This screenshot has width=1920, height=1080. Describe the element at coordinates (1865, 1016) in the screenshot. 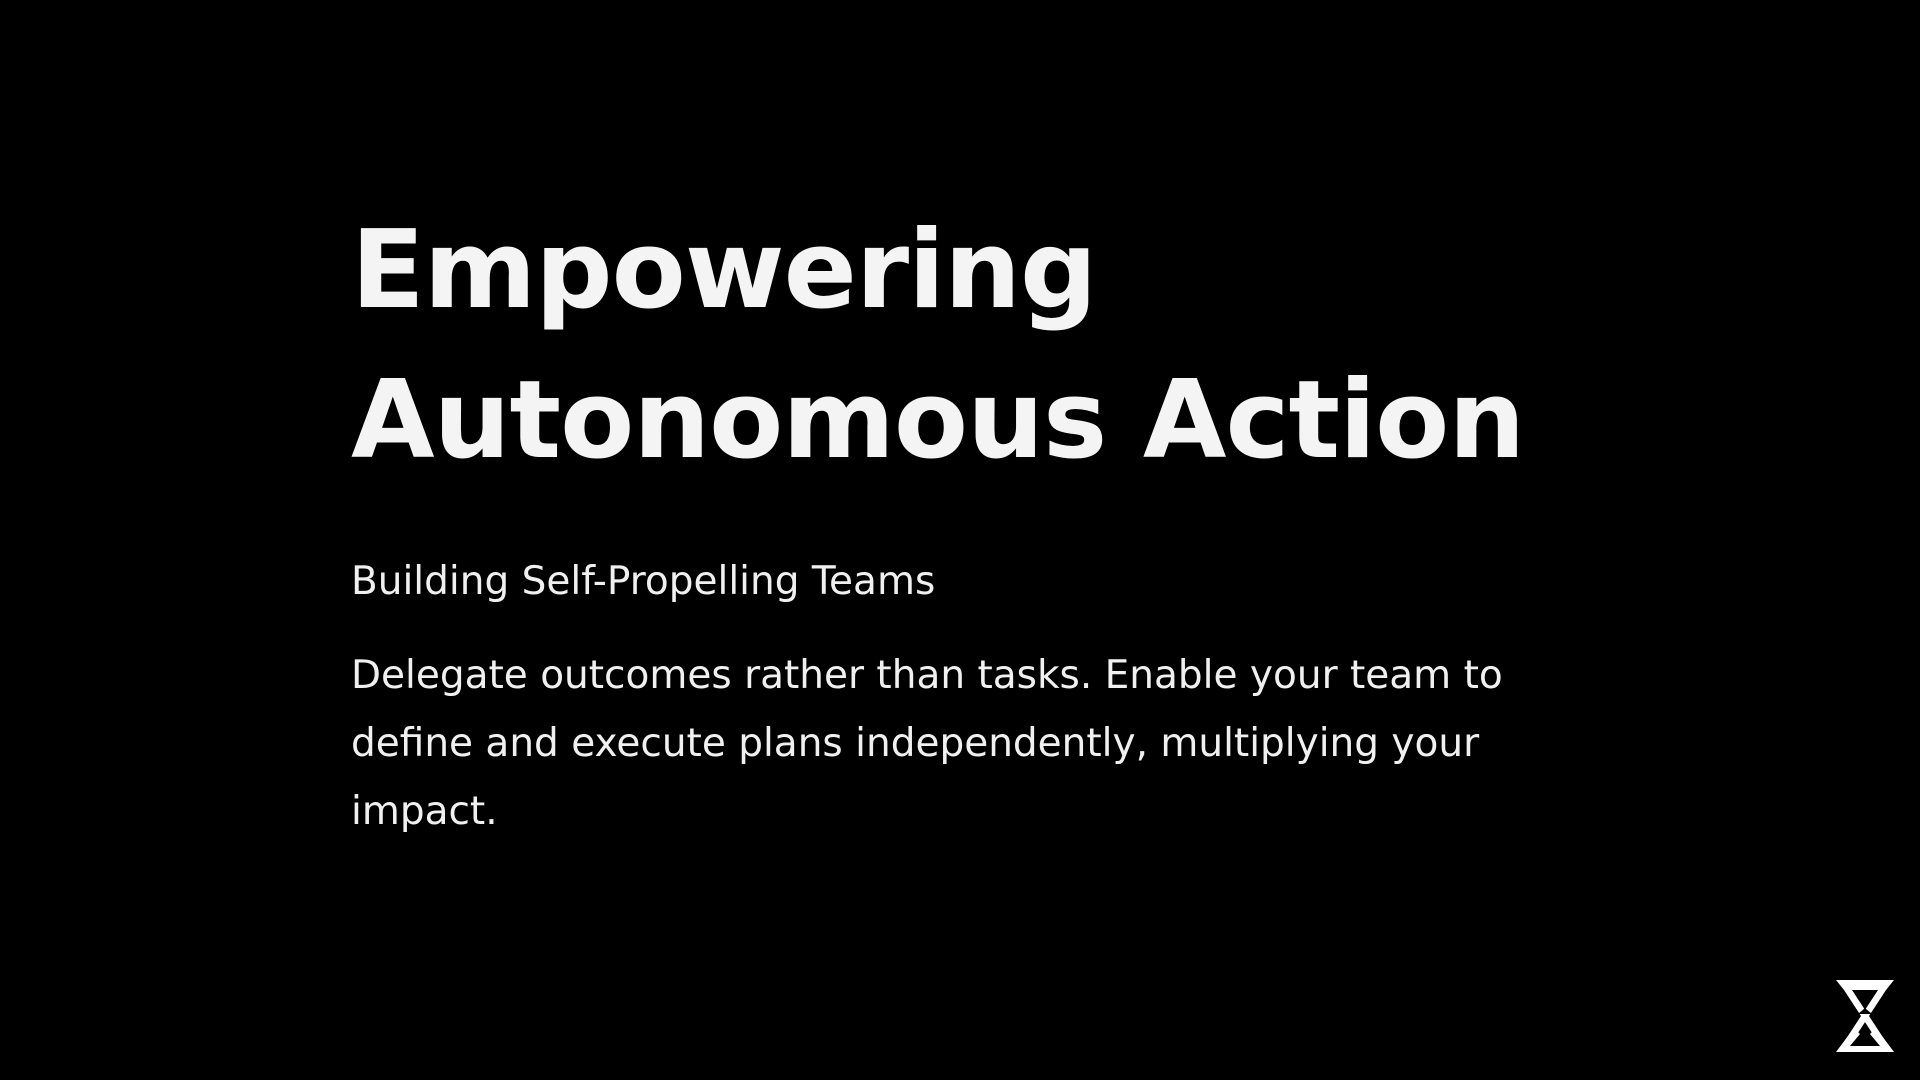

I see `hourglass-x-logo-icon` at that location.